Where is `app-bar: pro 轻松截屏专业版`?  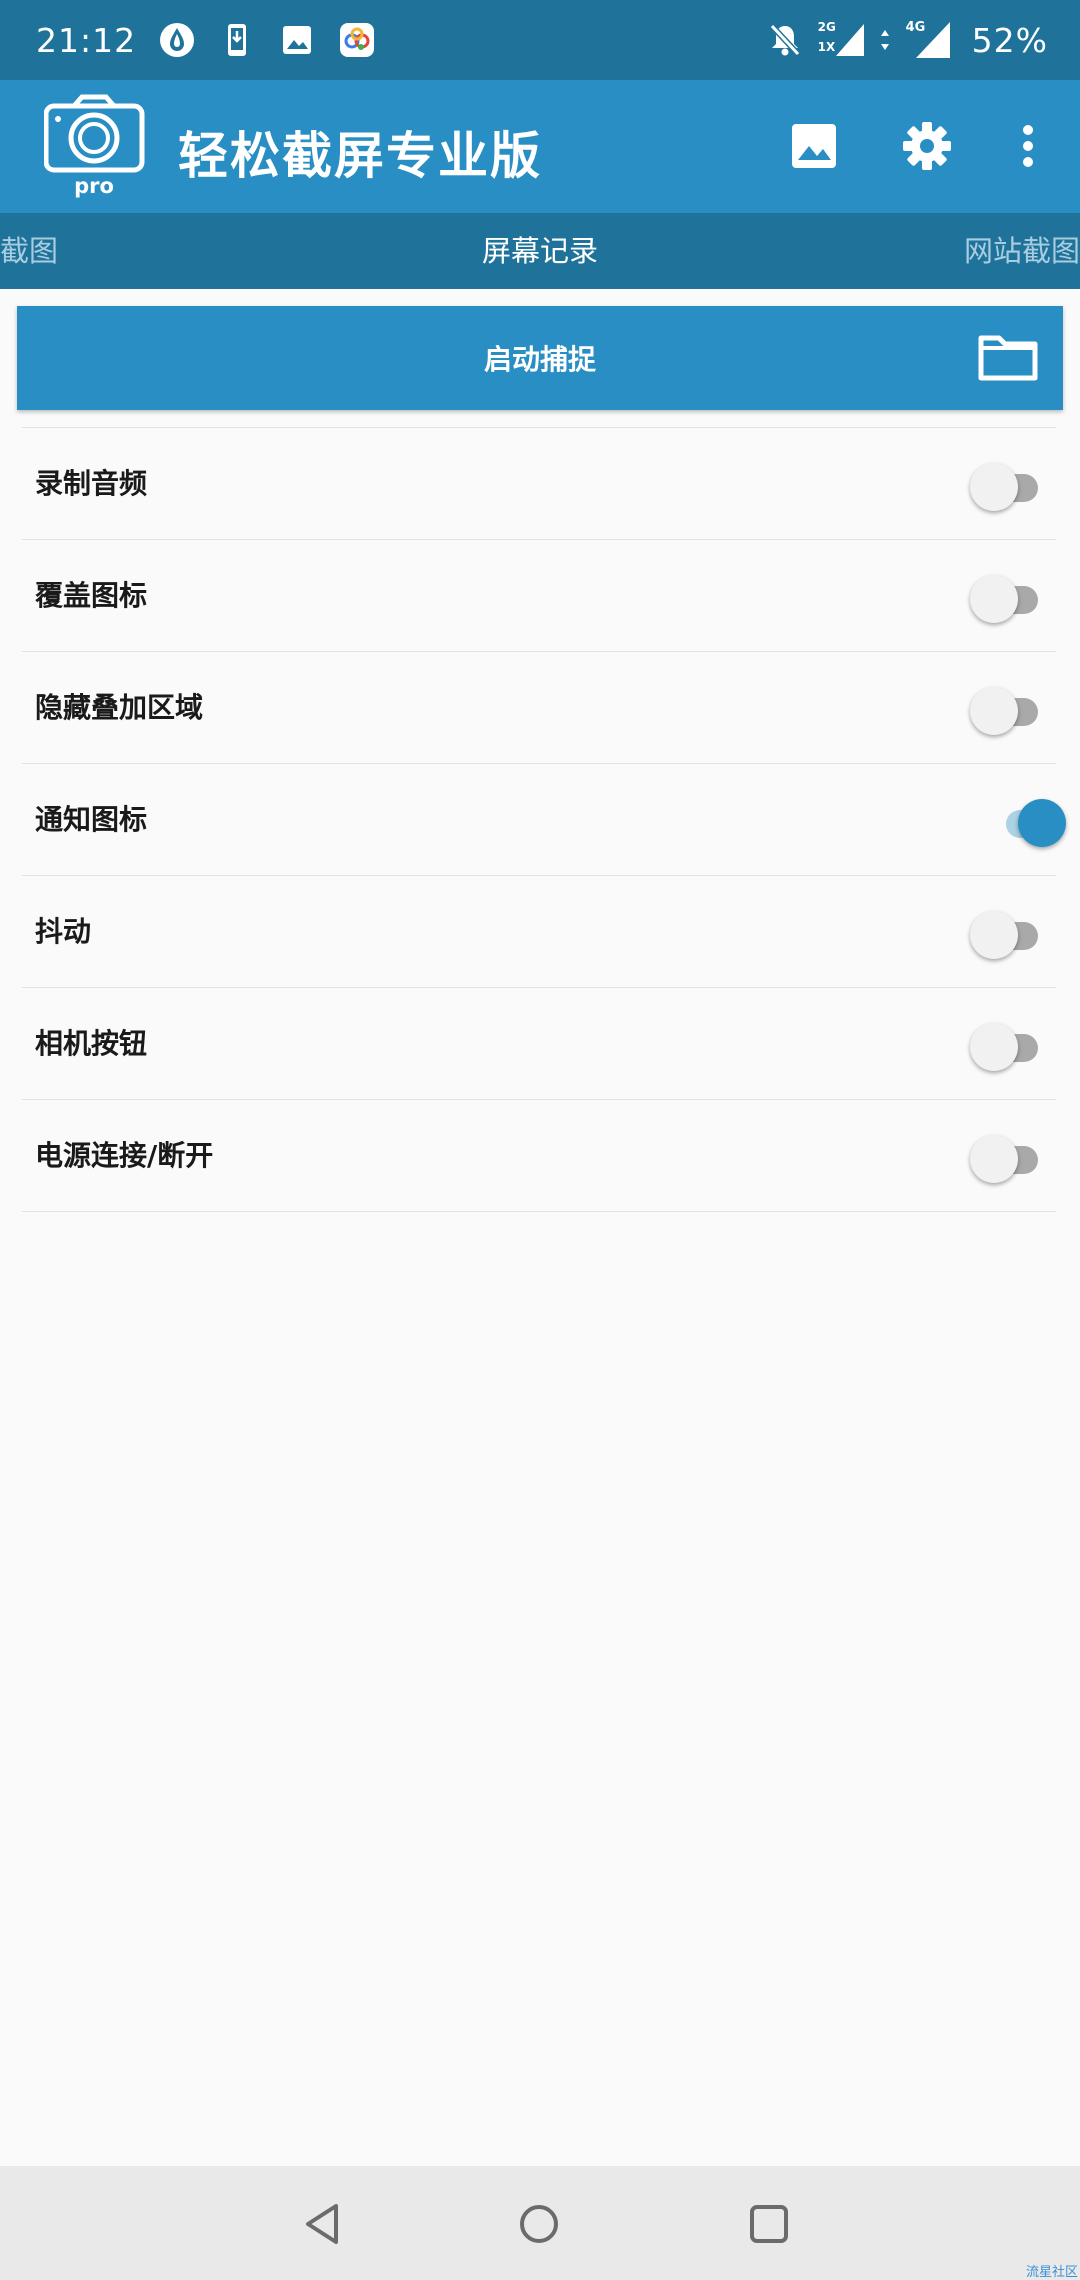 app-bar: pro 轻松截屏专业版 is located at coordinates (540, 146).